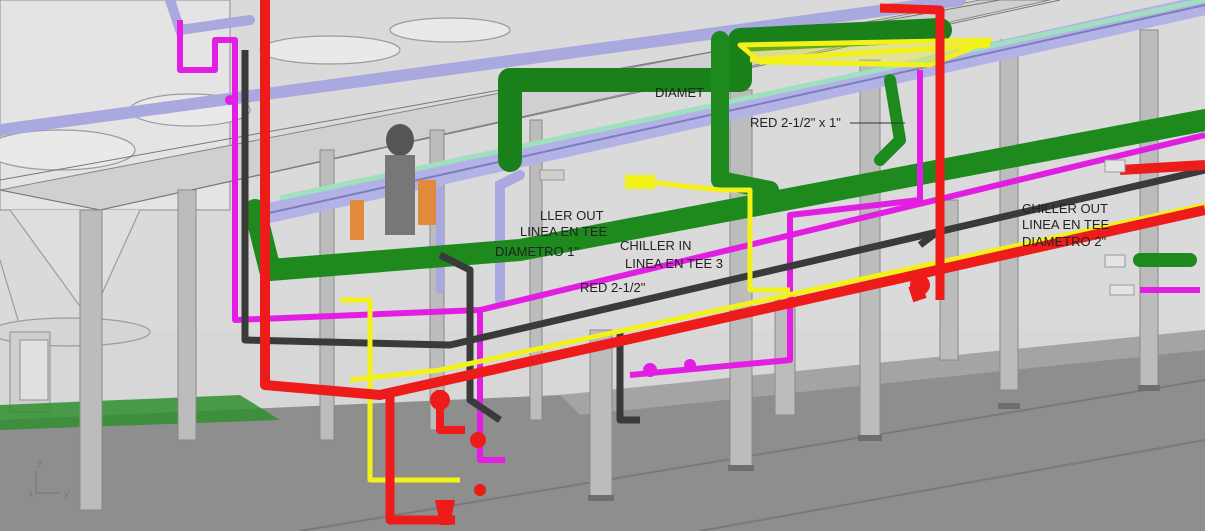 This screenshot has height=531, width=1205. I want to click on axis-z-label: z, so click(39, 464).